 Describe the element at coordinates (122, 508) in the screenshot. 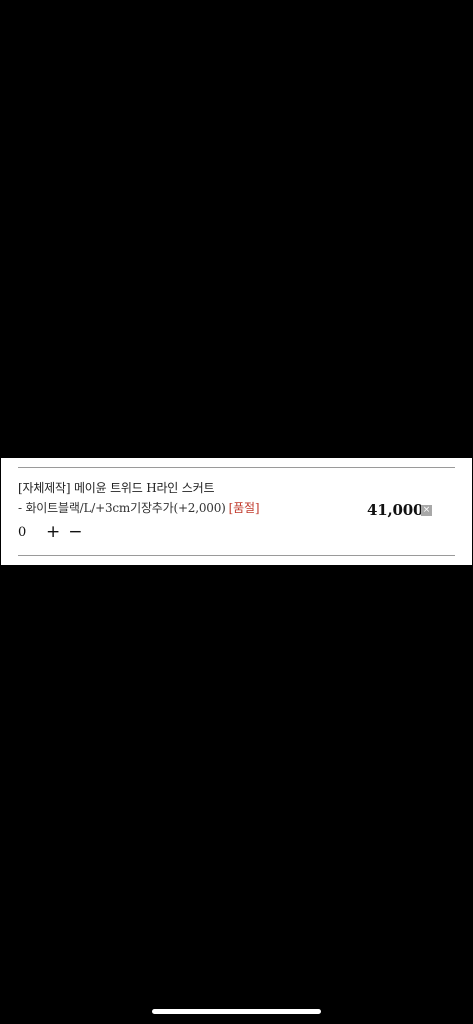

I see `option-text: - 화이트블랙/L/+3cm기장추가(+2,000)` at that location.